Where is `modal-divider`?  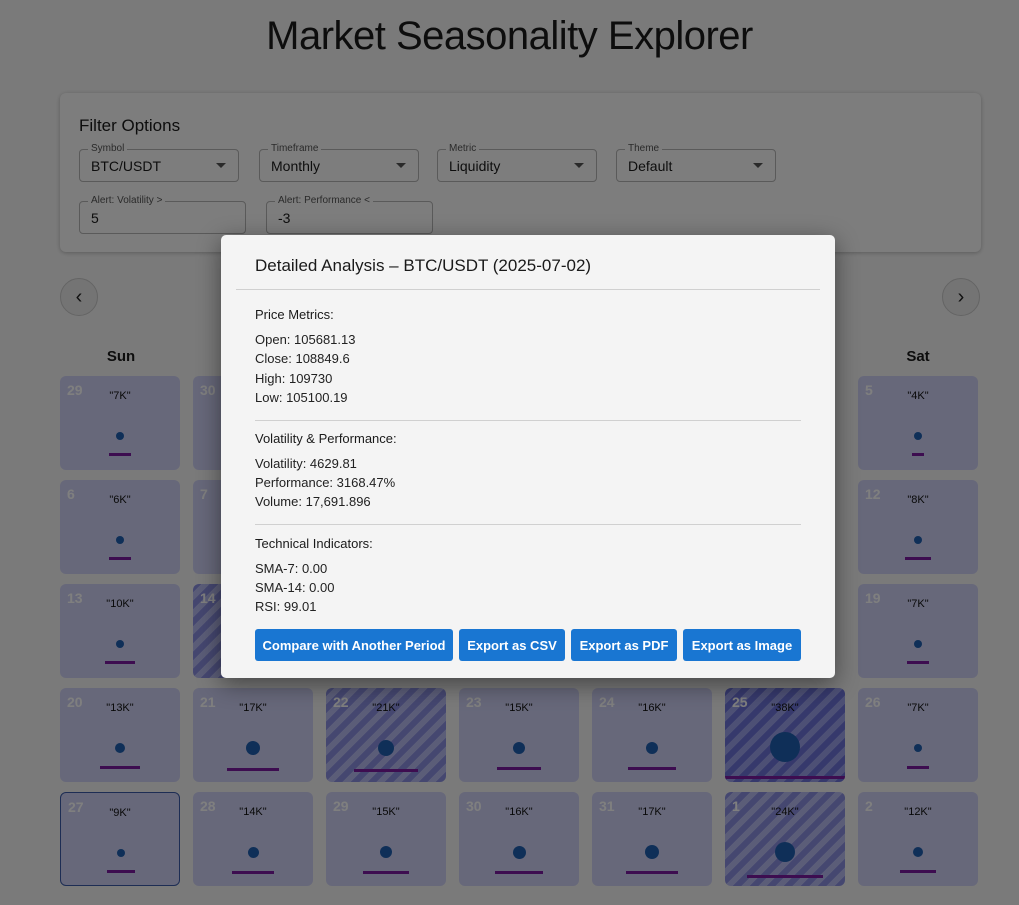 modal-divider is located at coordinates (528, 289).